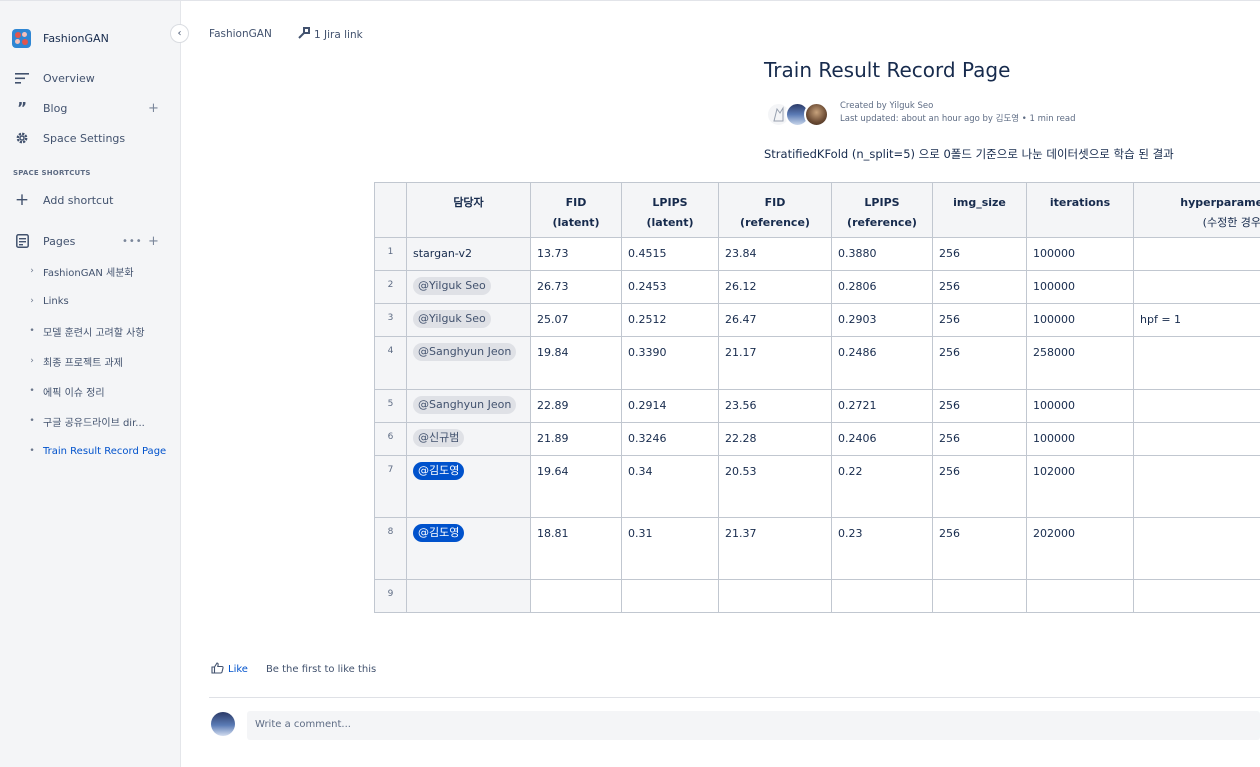  What do you see at coordinates (40, 108) in the screenshot?
I see `sidebar-item-blog: ” Blog` at bounding box center [40, 108].